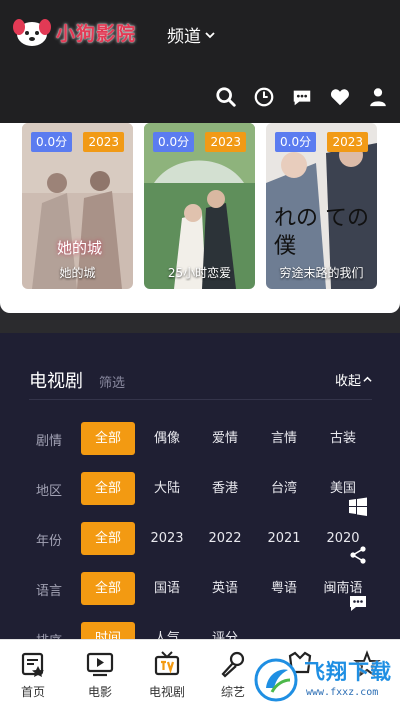 The height and width of the screenshot is (711, 400). I want to click on filter-row-label: 地区, so click(49, 491).